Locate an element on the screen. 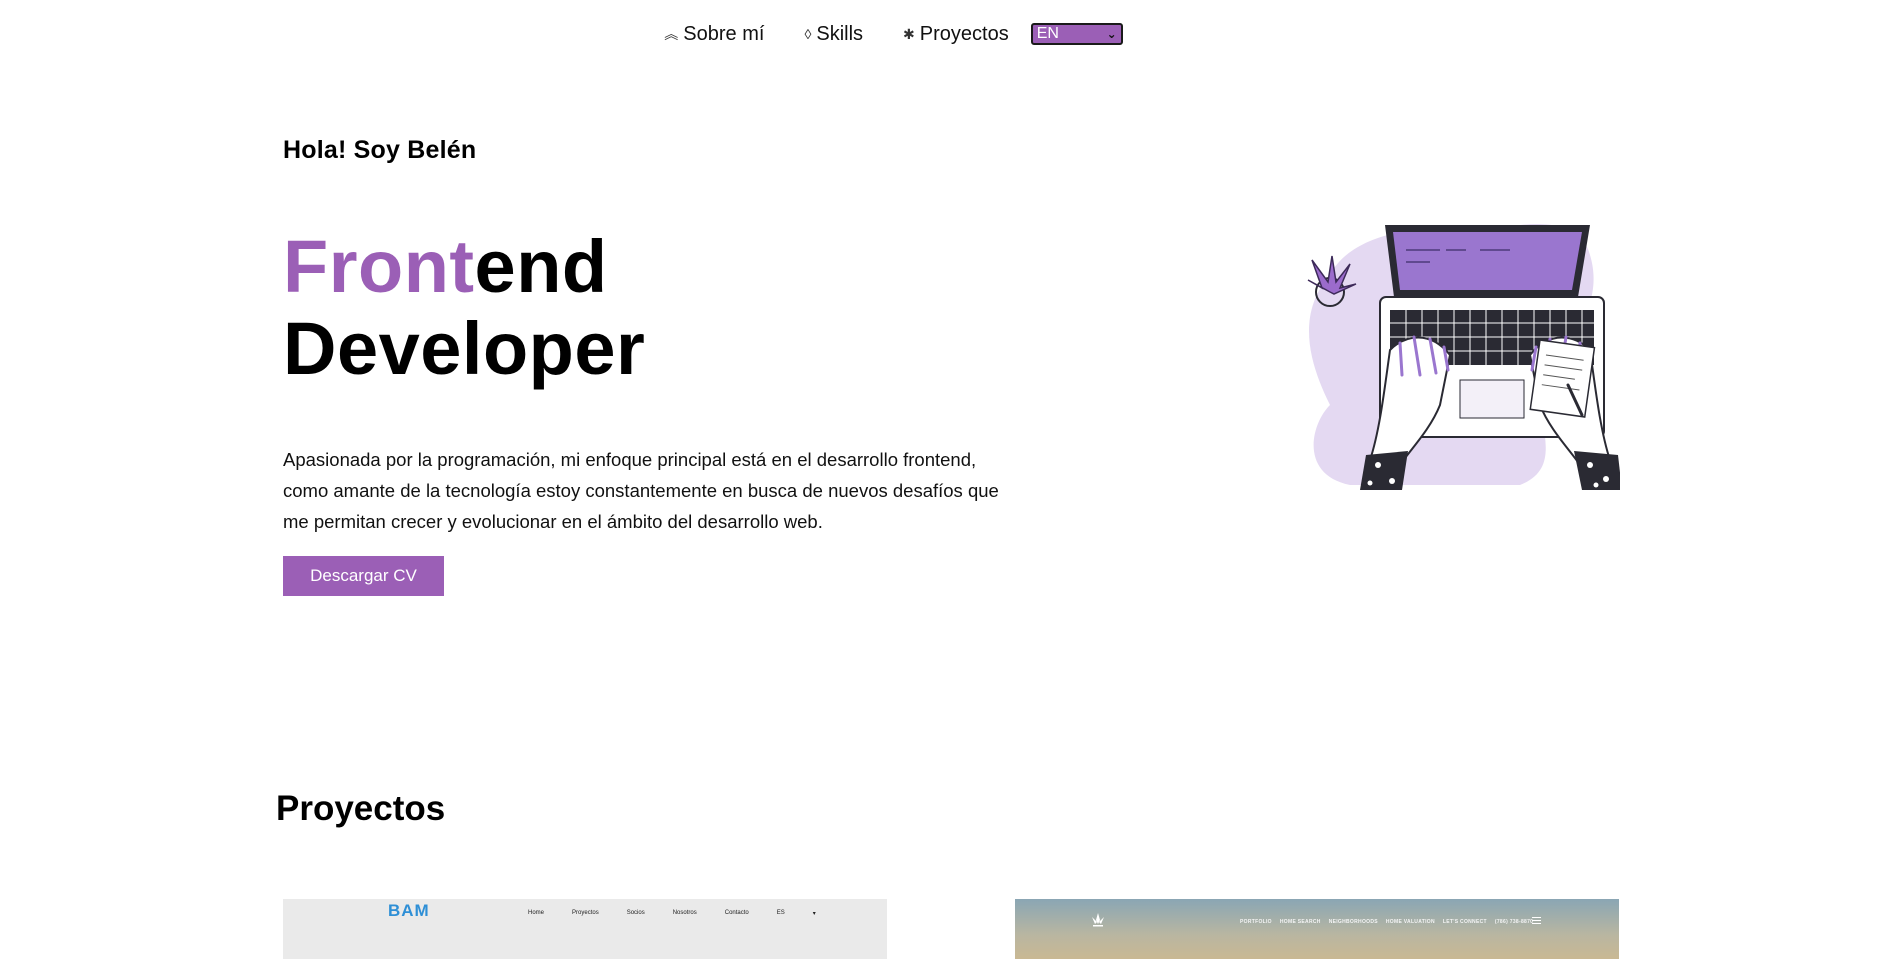 This screenshot has width=1887, height=959. preview-nav-item: HOME SEARCH is located at coordinates (1300, 922).